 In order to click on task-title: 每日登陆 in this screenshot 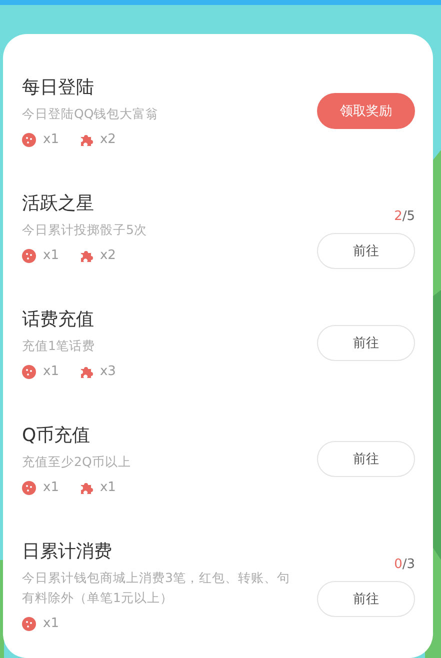, I will do `click(58, 88)`.